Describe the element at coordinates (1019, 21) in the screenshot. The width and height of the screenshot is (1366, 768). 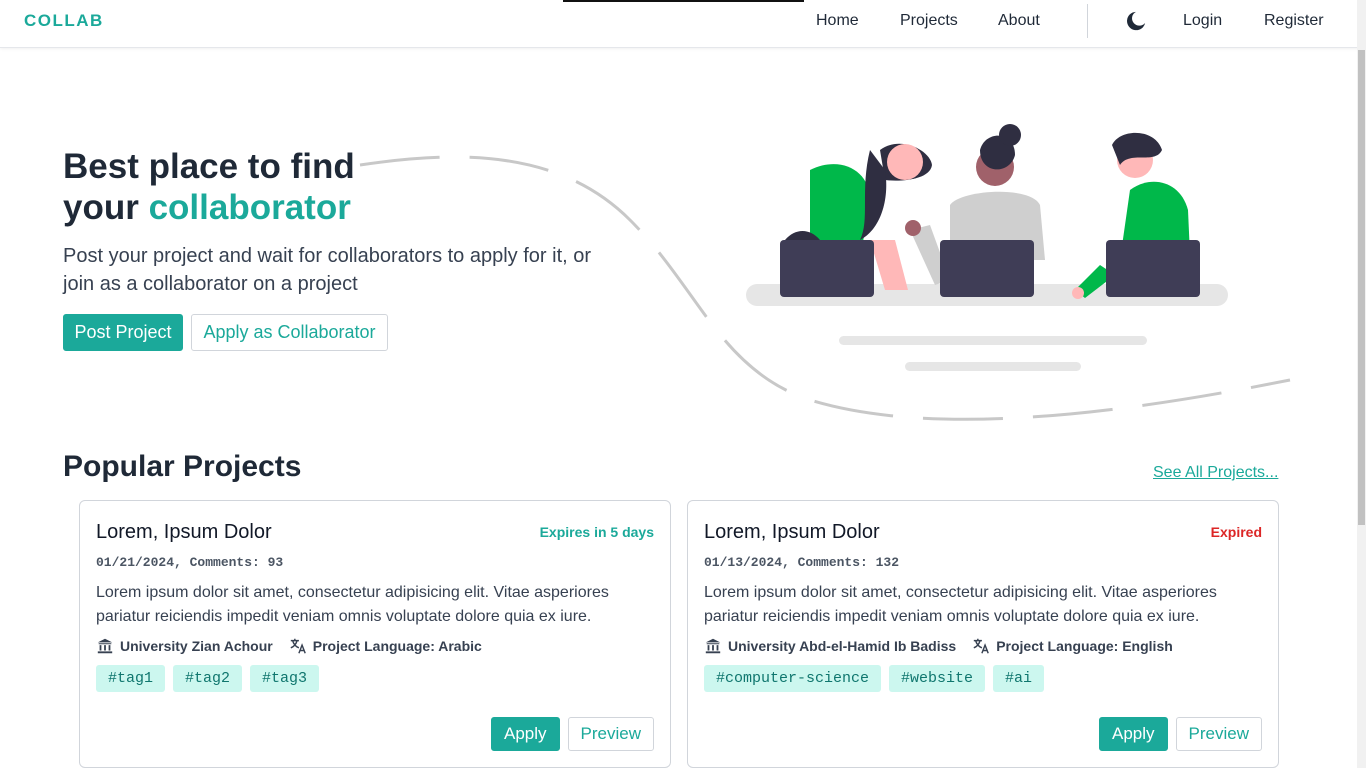
I see `nav-link-about: About` at that location.